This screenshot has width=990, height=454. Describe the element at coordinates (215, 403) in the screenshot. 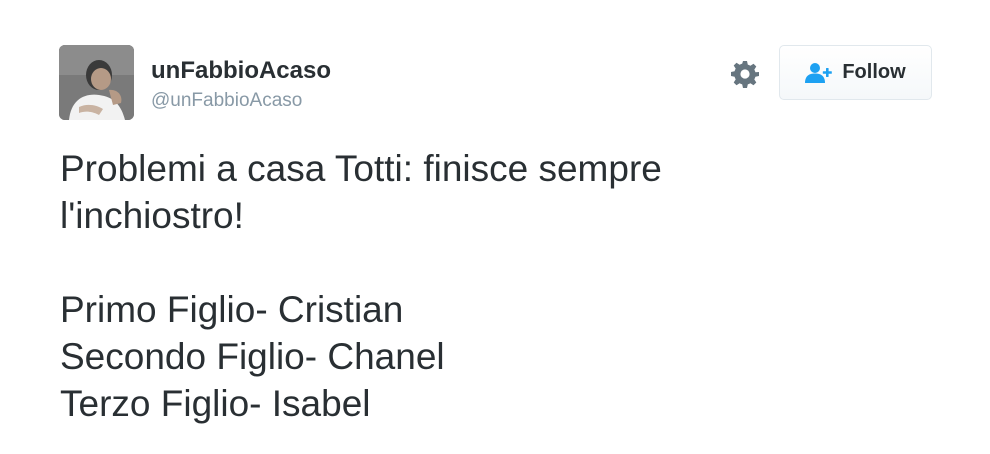

I see `tweet-line: Terzo Figlio- Isabel` at that location.